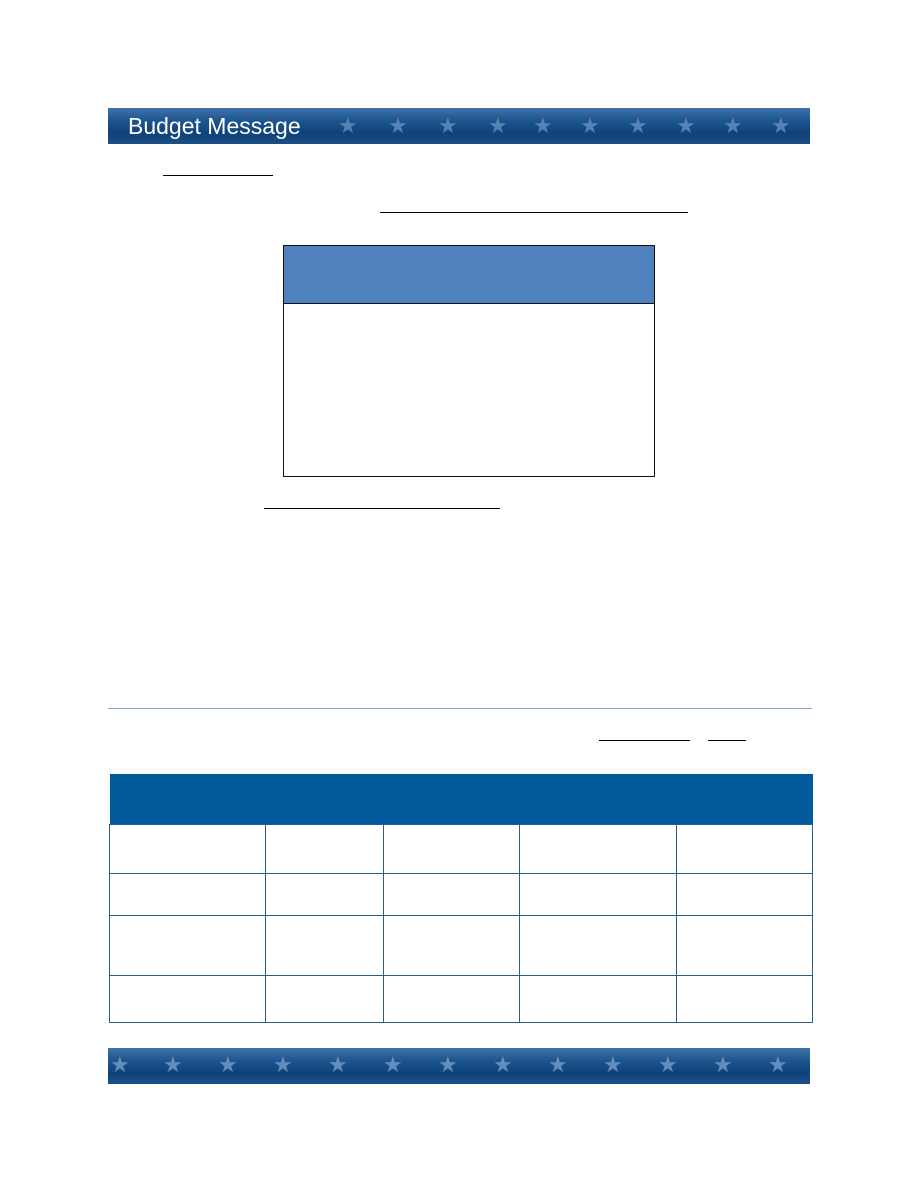  Describe the element at coordinates (644, 740) in the screenshot. I see `underlined-label-rule` at that location.